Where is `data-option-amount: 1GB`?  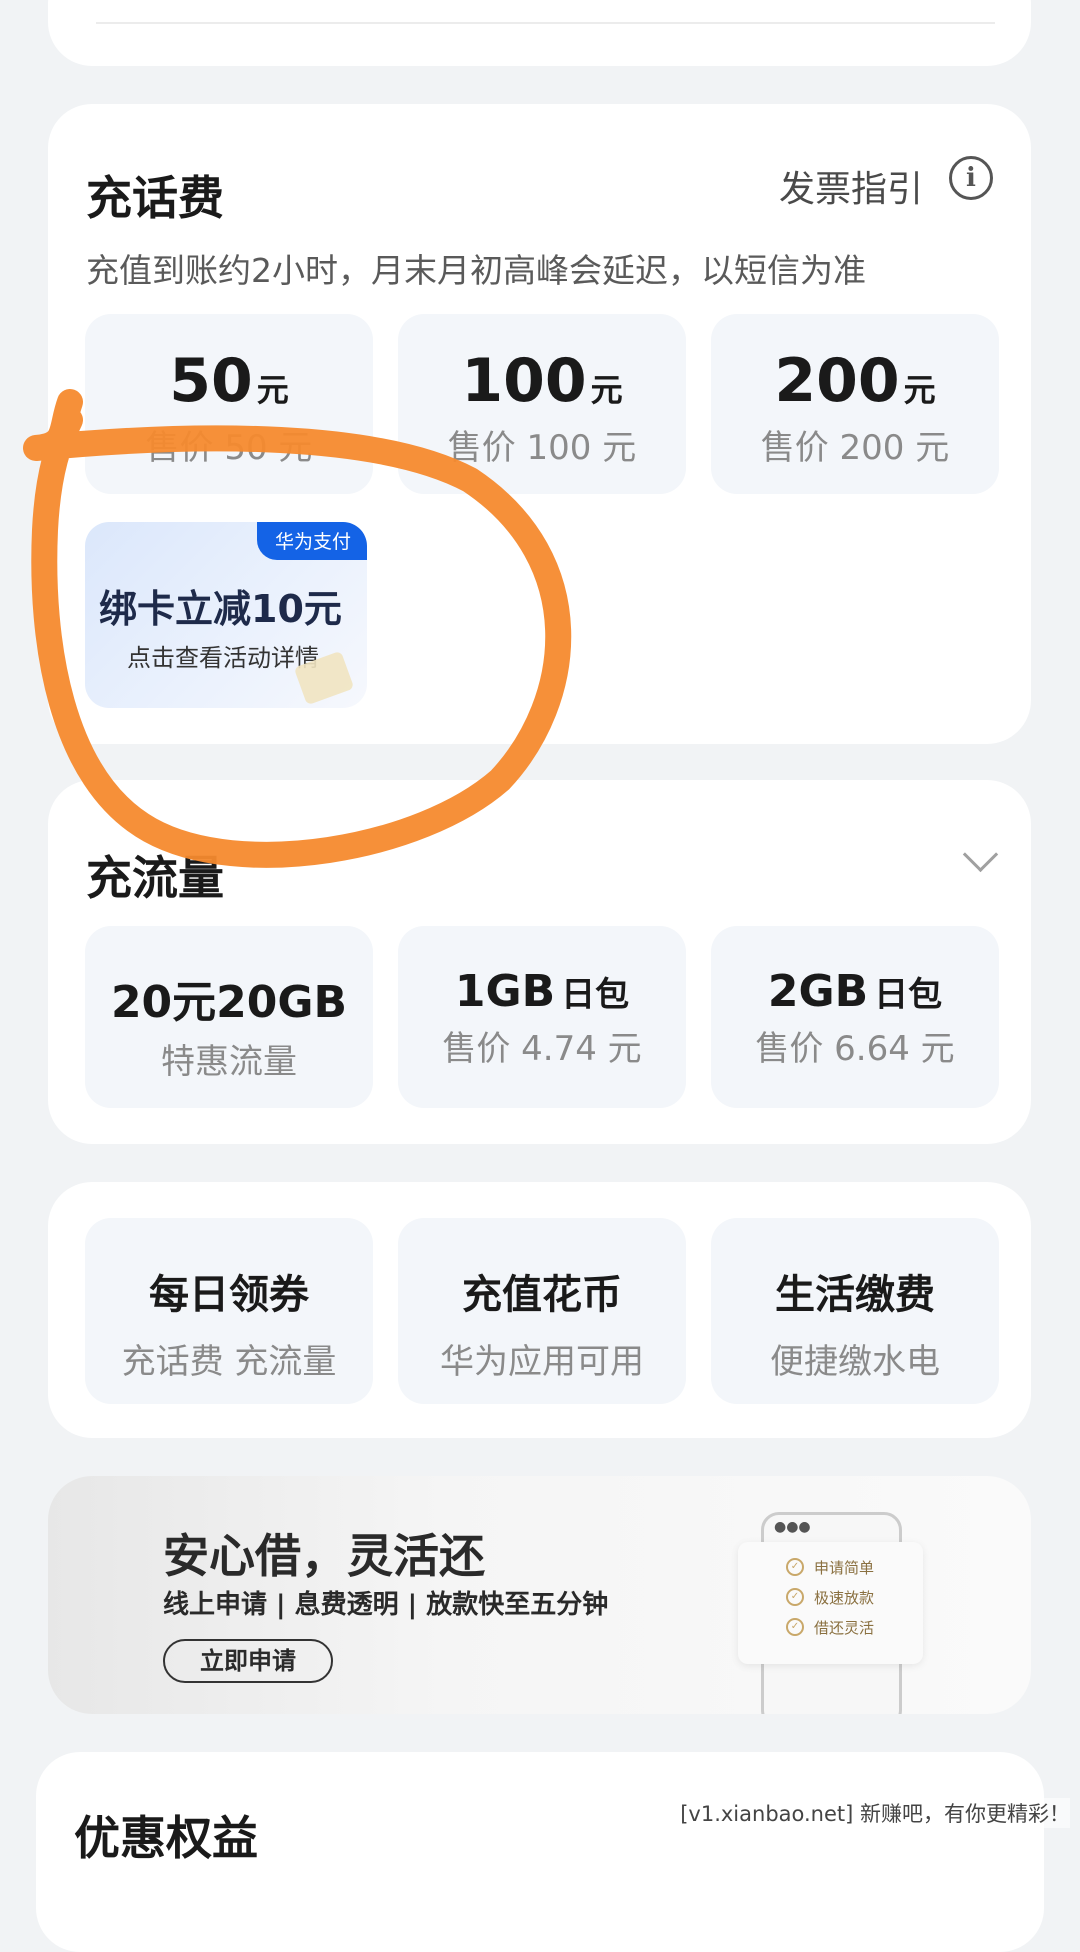
data-option-amount: 1GB is located at coordinates (505, 991).